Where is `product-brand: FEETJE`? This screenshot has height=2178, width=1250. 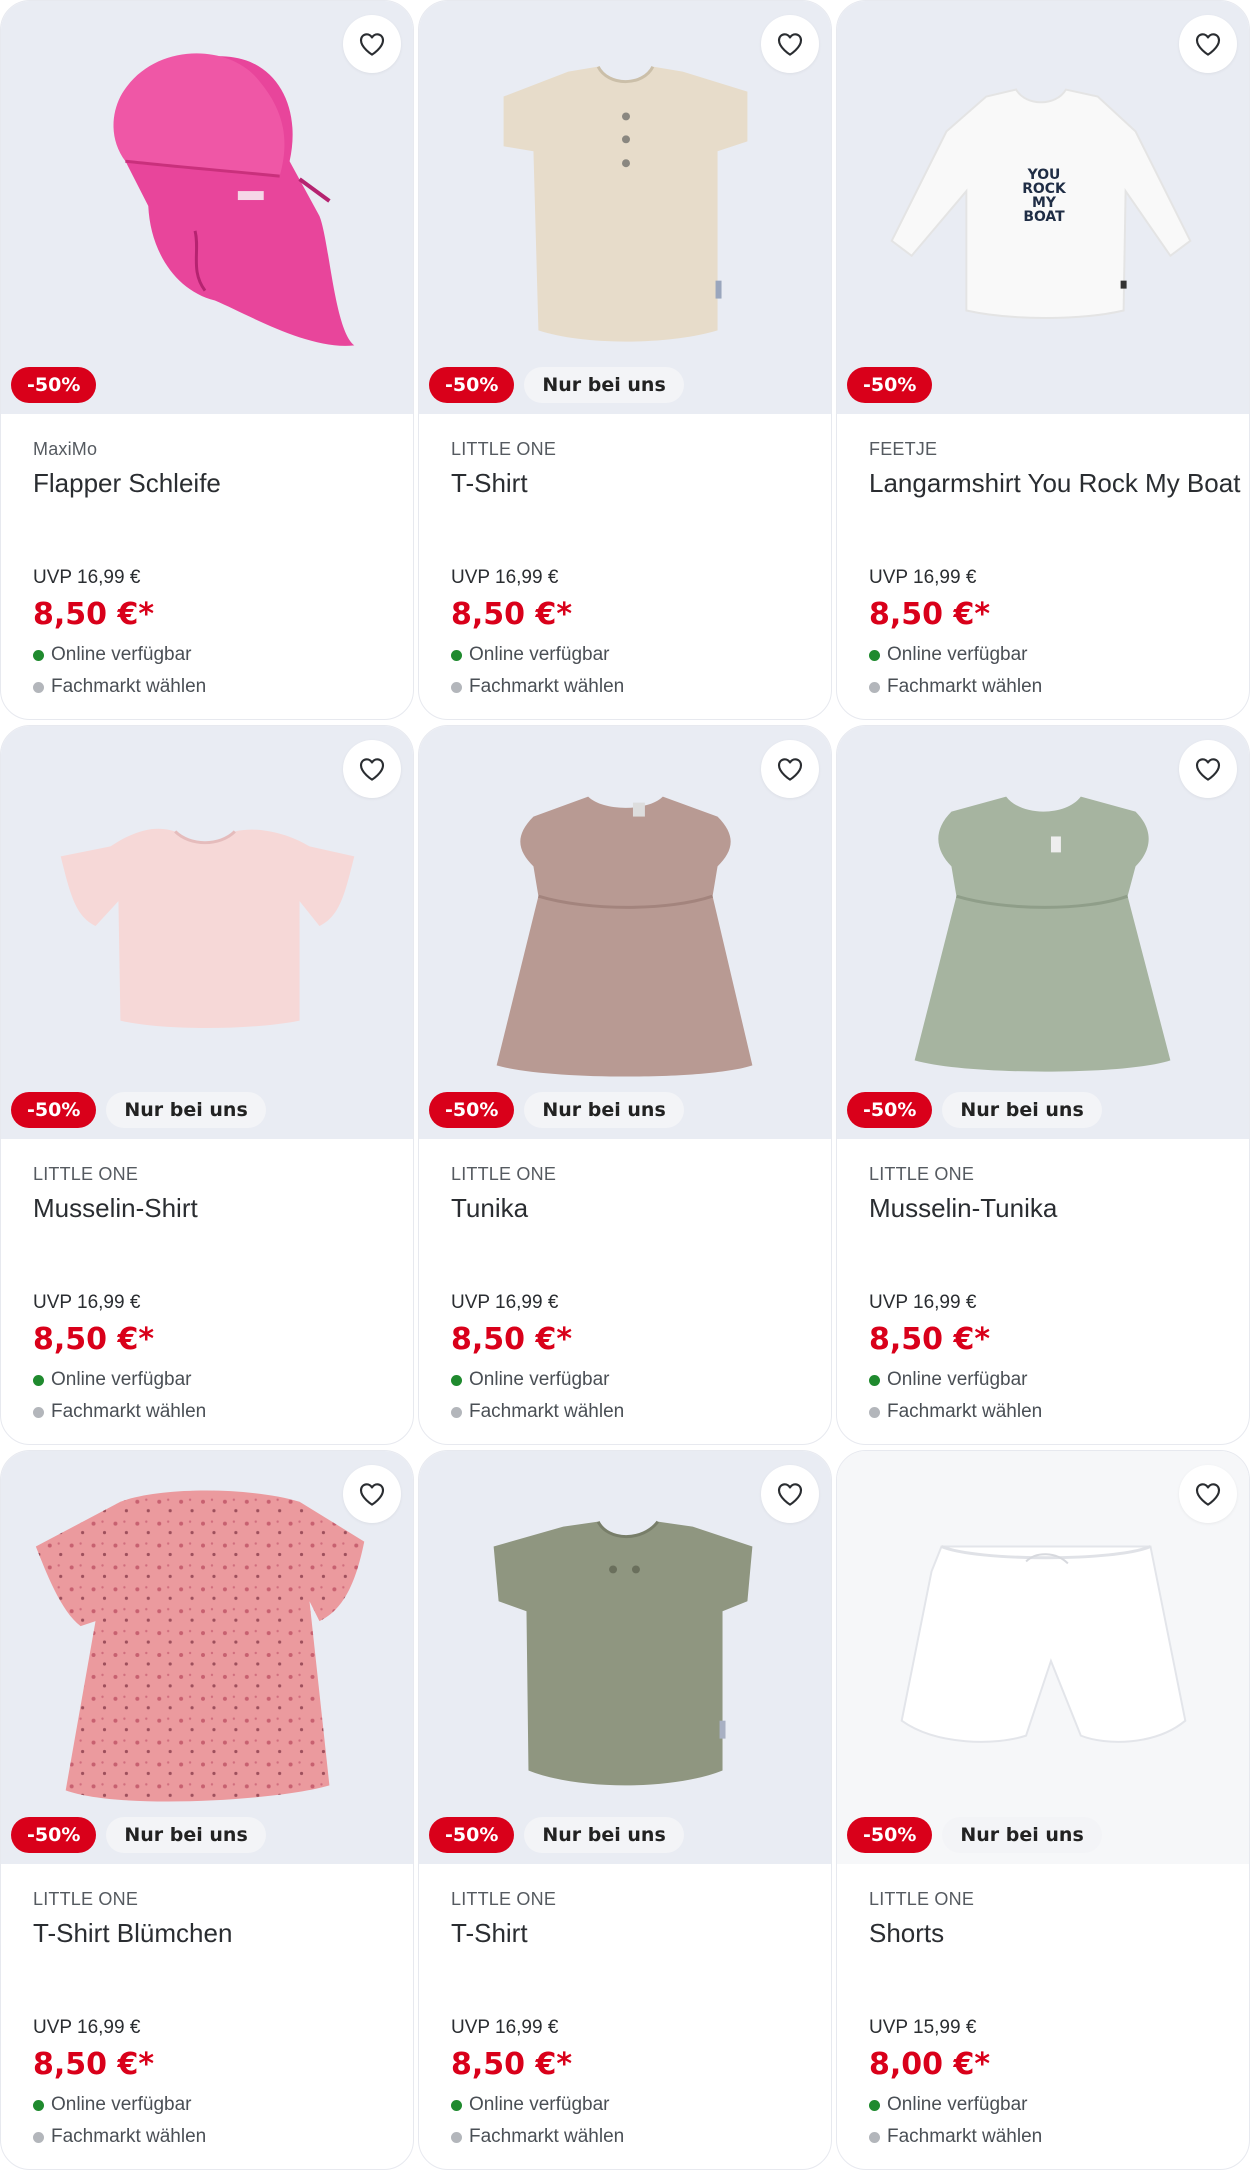 product-brand: FEETJE is located at coordinates (903, 449).